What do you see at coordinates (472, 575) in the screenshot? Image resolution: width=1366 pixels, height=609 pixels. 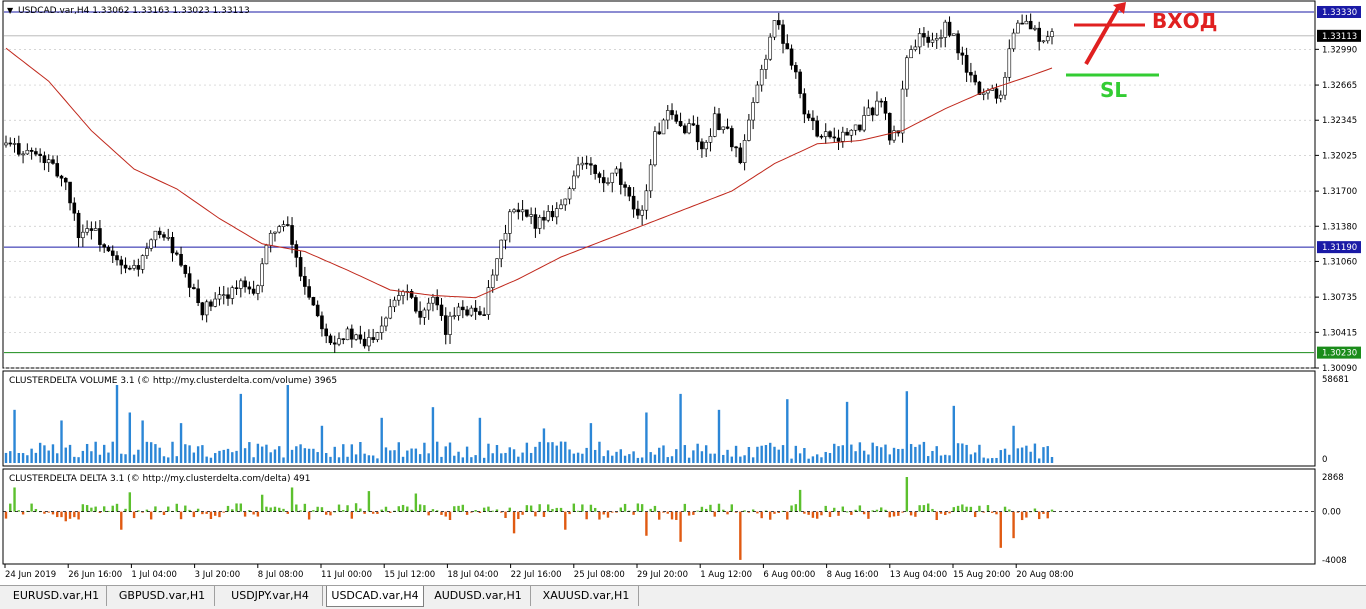 I see `time-tick-label: 18 Jul 04:00` at bounding box center [472, 575].